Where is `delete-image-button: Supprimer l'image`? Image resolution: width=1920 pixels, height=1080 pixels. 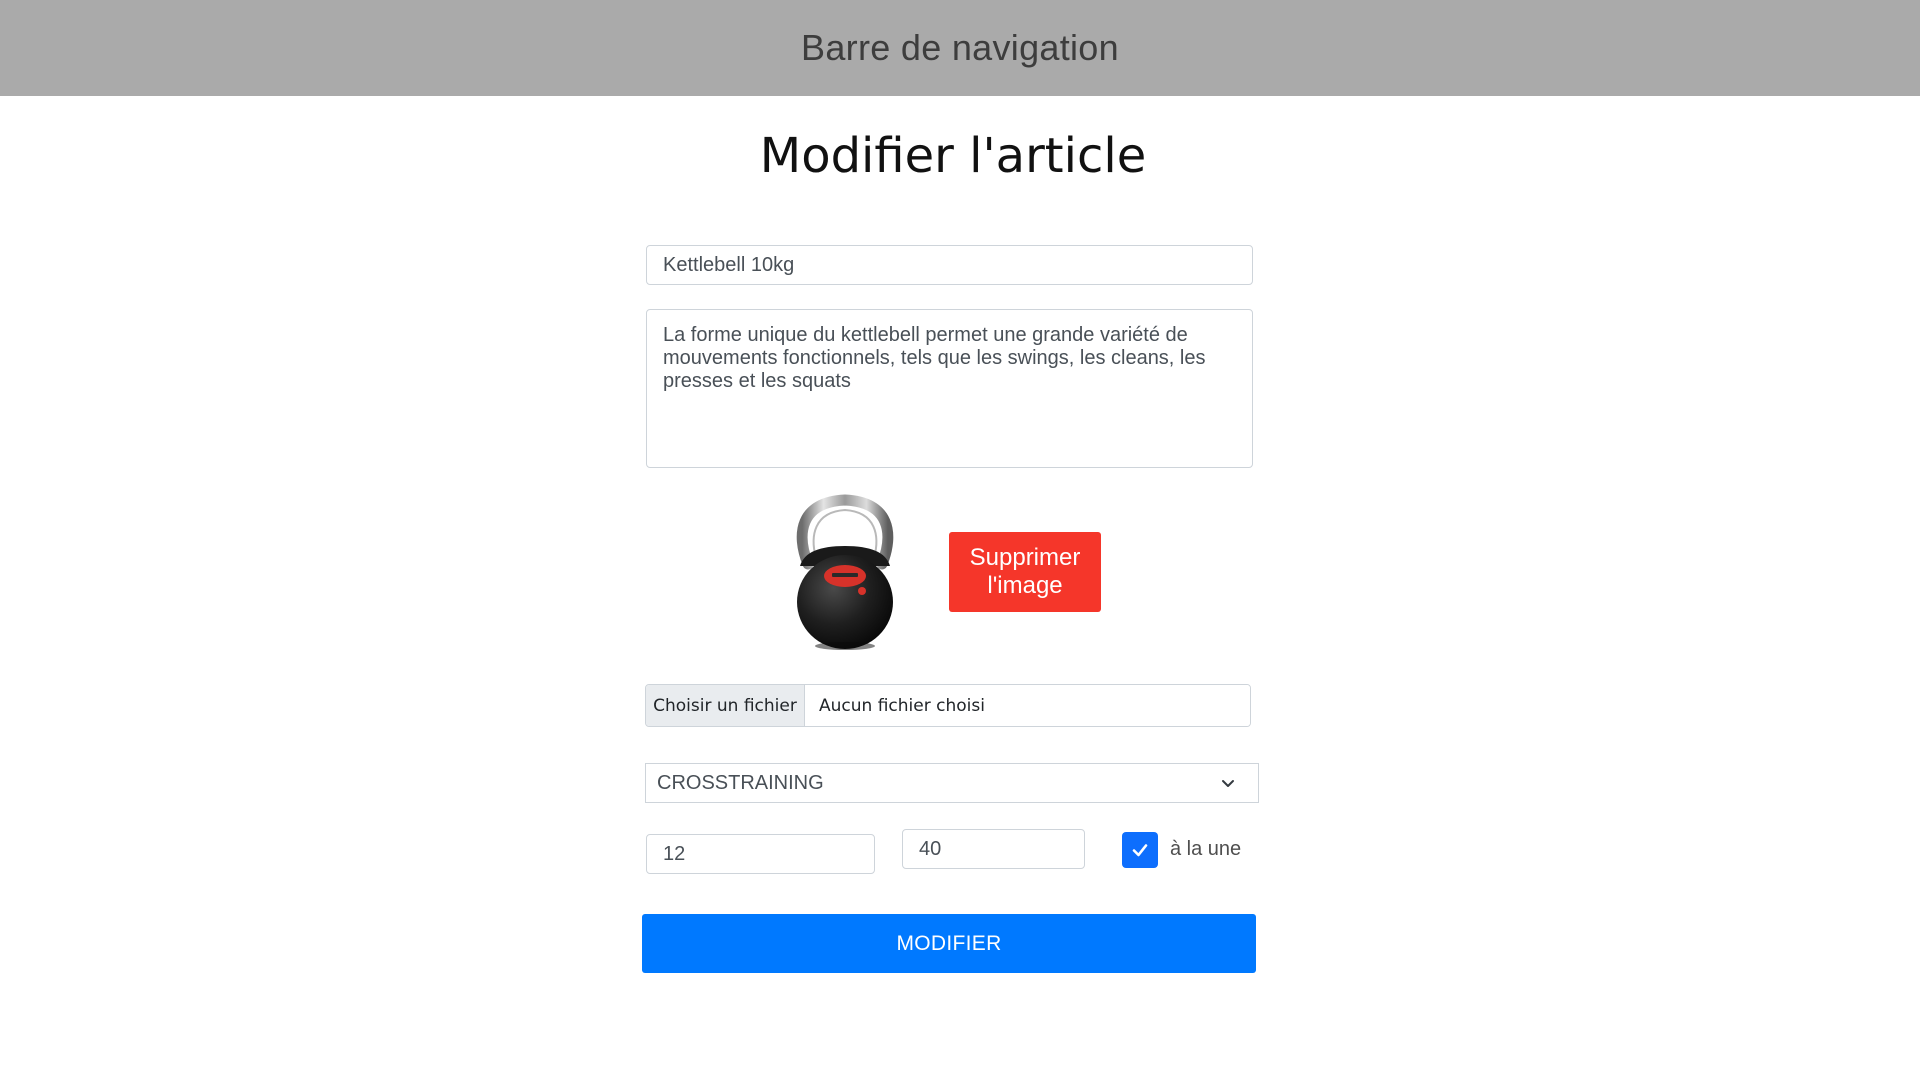
delete-image-button: Supprimer l'image is located at coordinates (1025, 572).